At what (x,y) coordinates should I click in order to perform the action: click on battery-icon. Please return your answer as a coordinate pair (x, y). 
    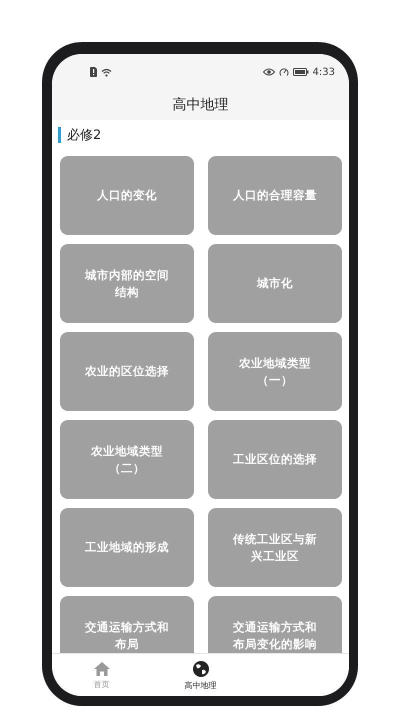
    Looking at the image, I should click on (300, 72).